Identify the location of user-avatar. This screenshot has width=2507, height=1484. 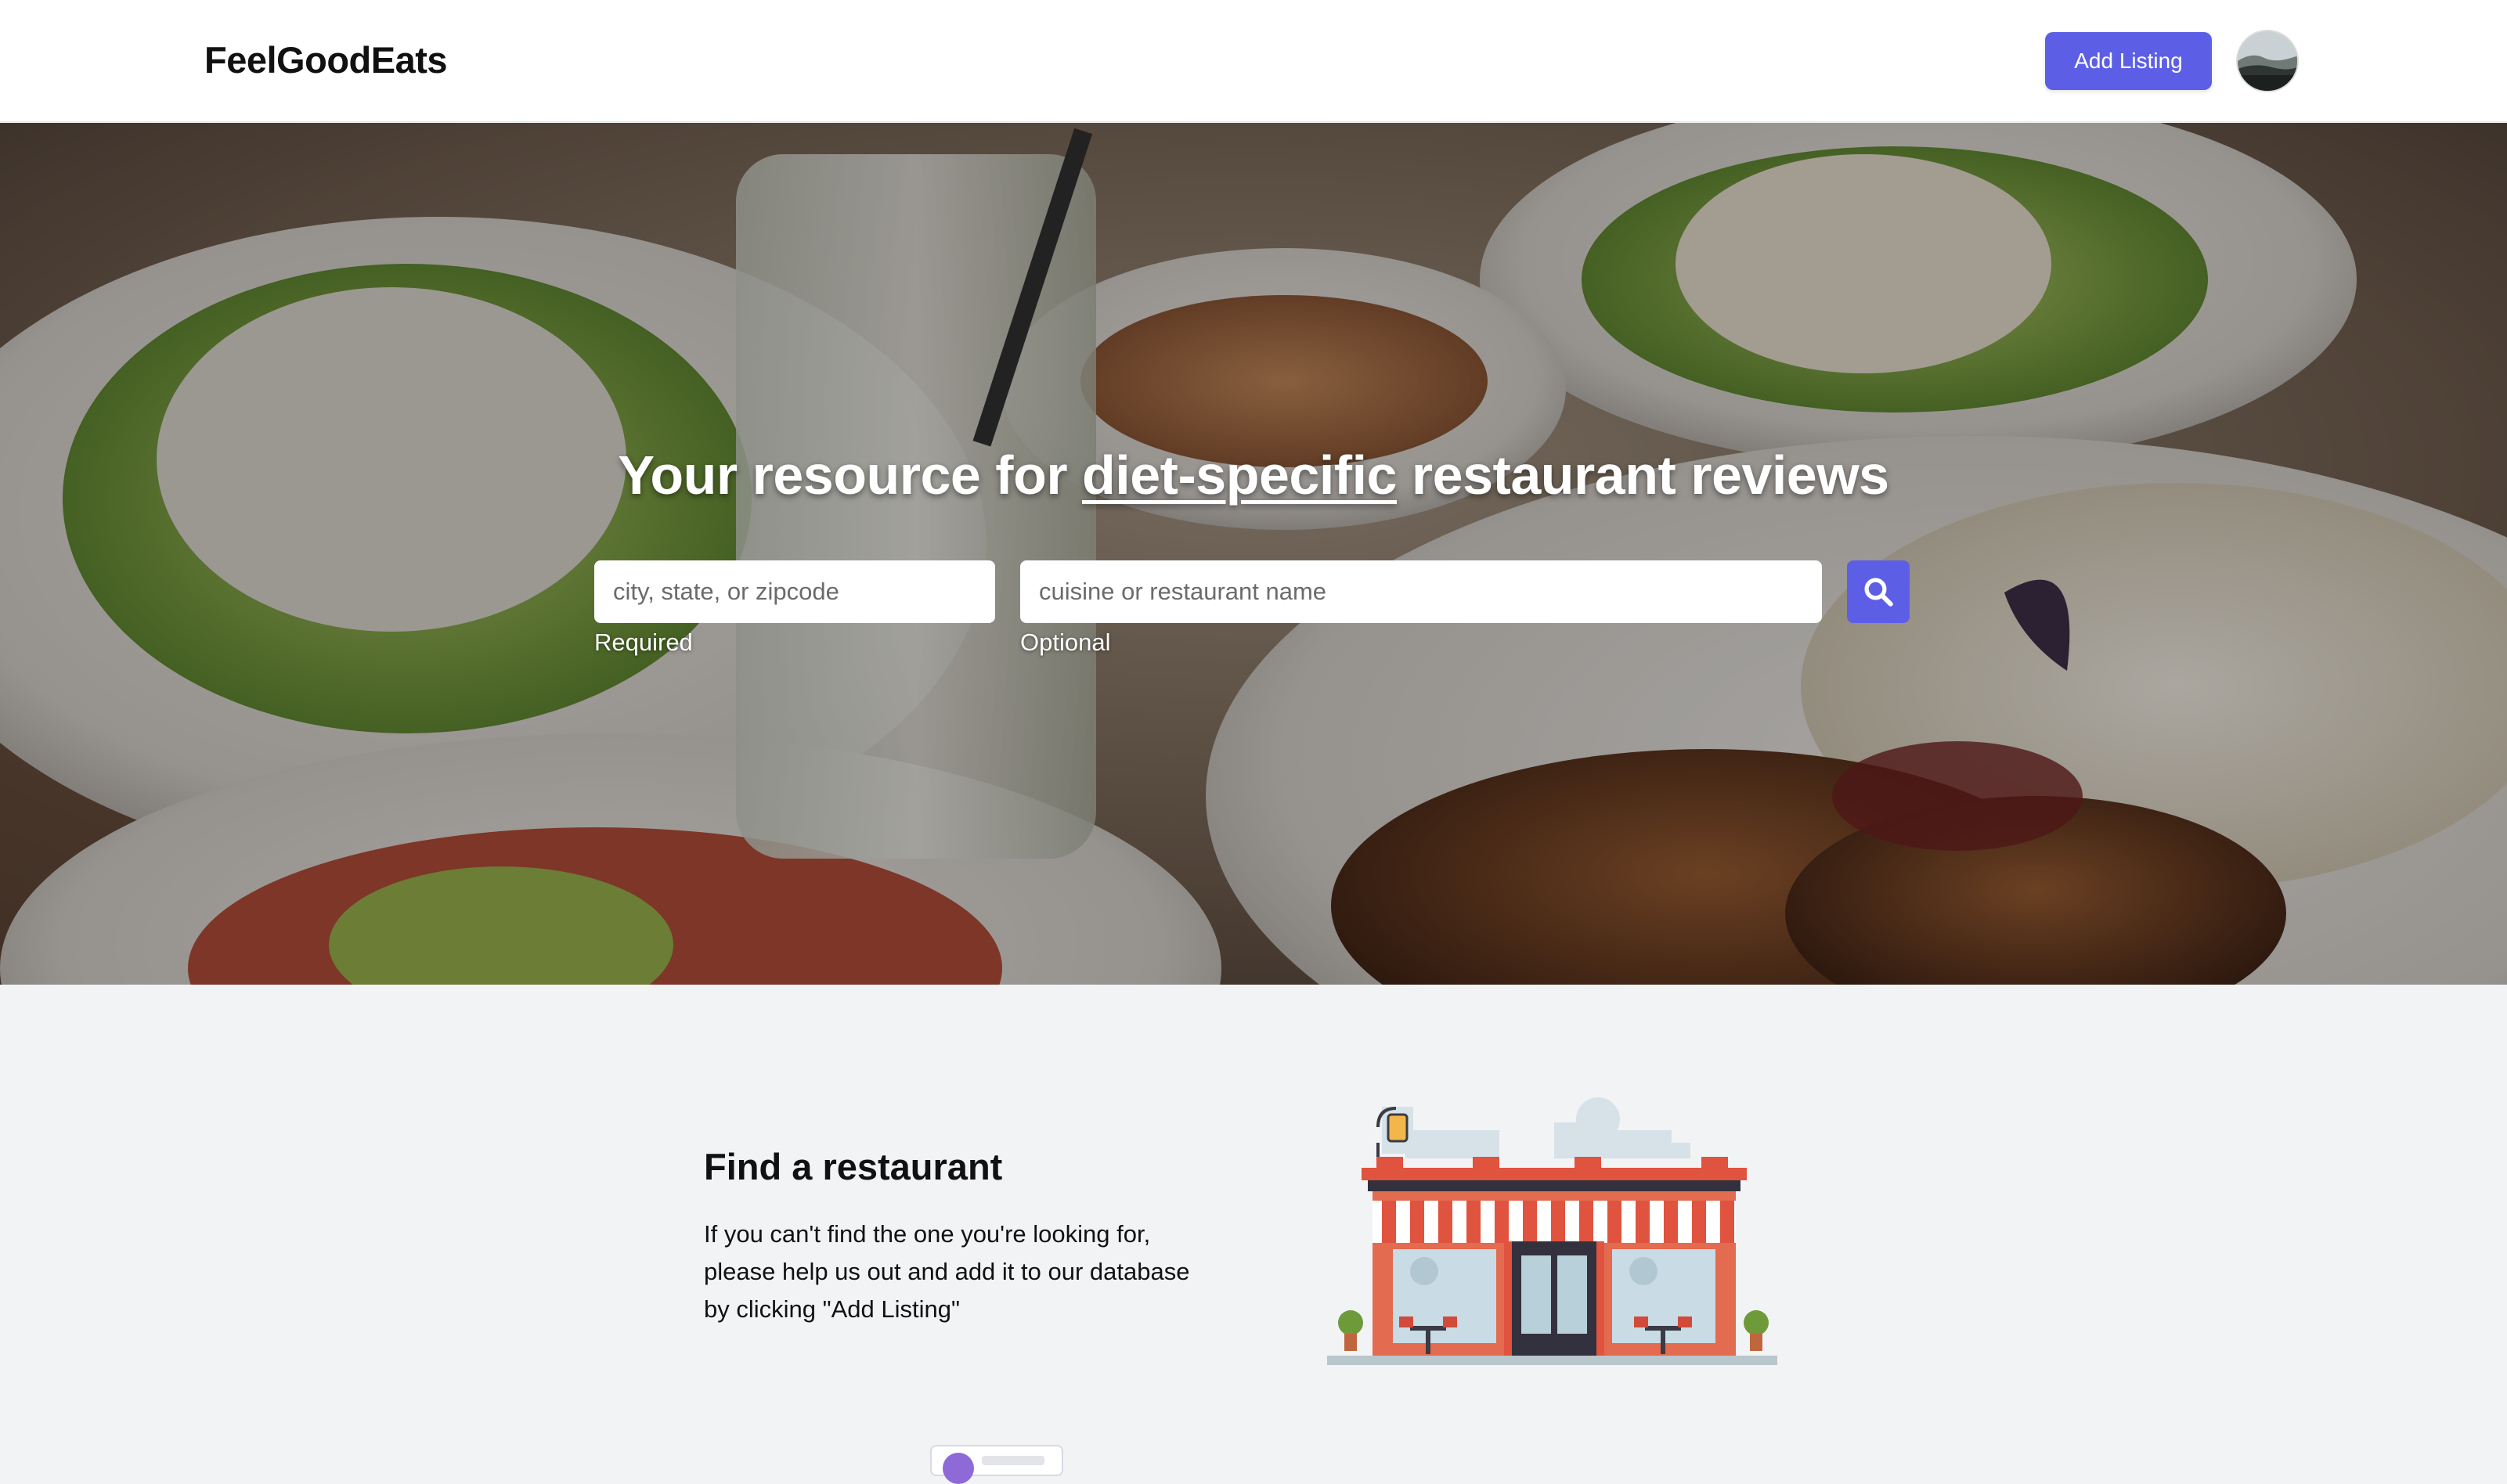
(2267, 61).